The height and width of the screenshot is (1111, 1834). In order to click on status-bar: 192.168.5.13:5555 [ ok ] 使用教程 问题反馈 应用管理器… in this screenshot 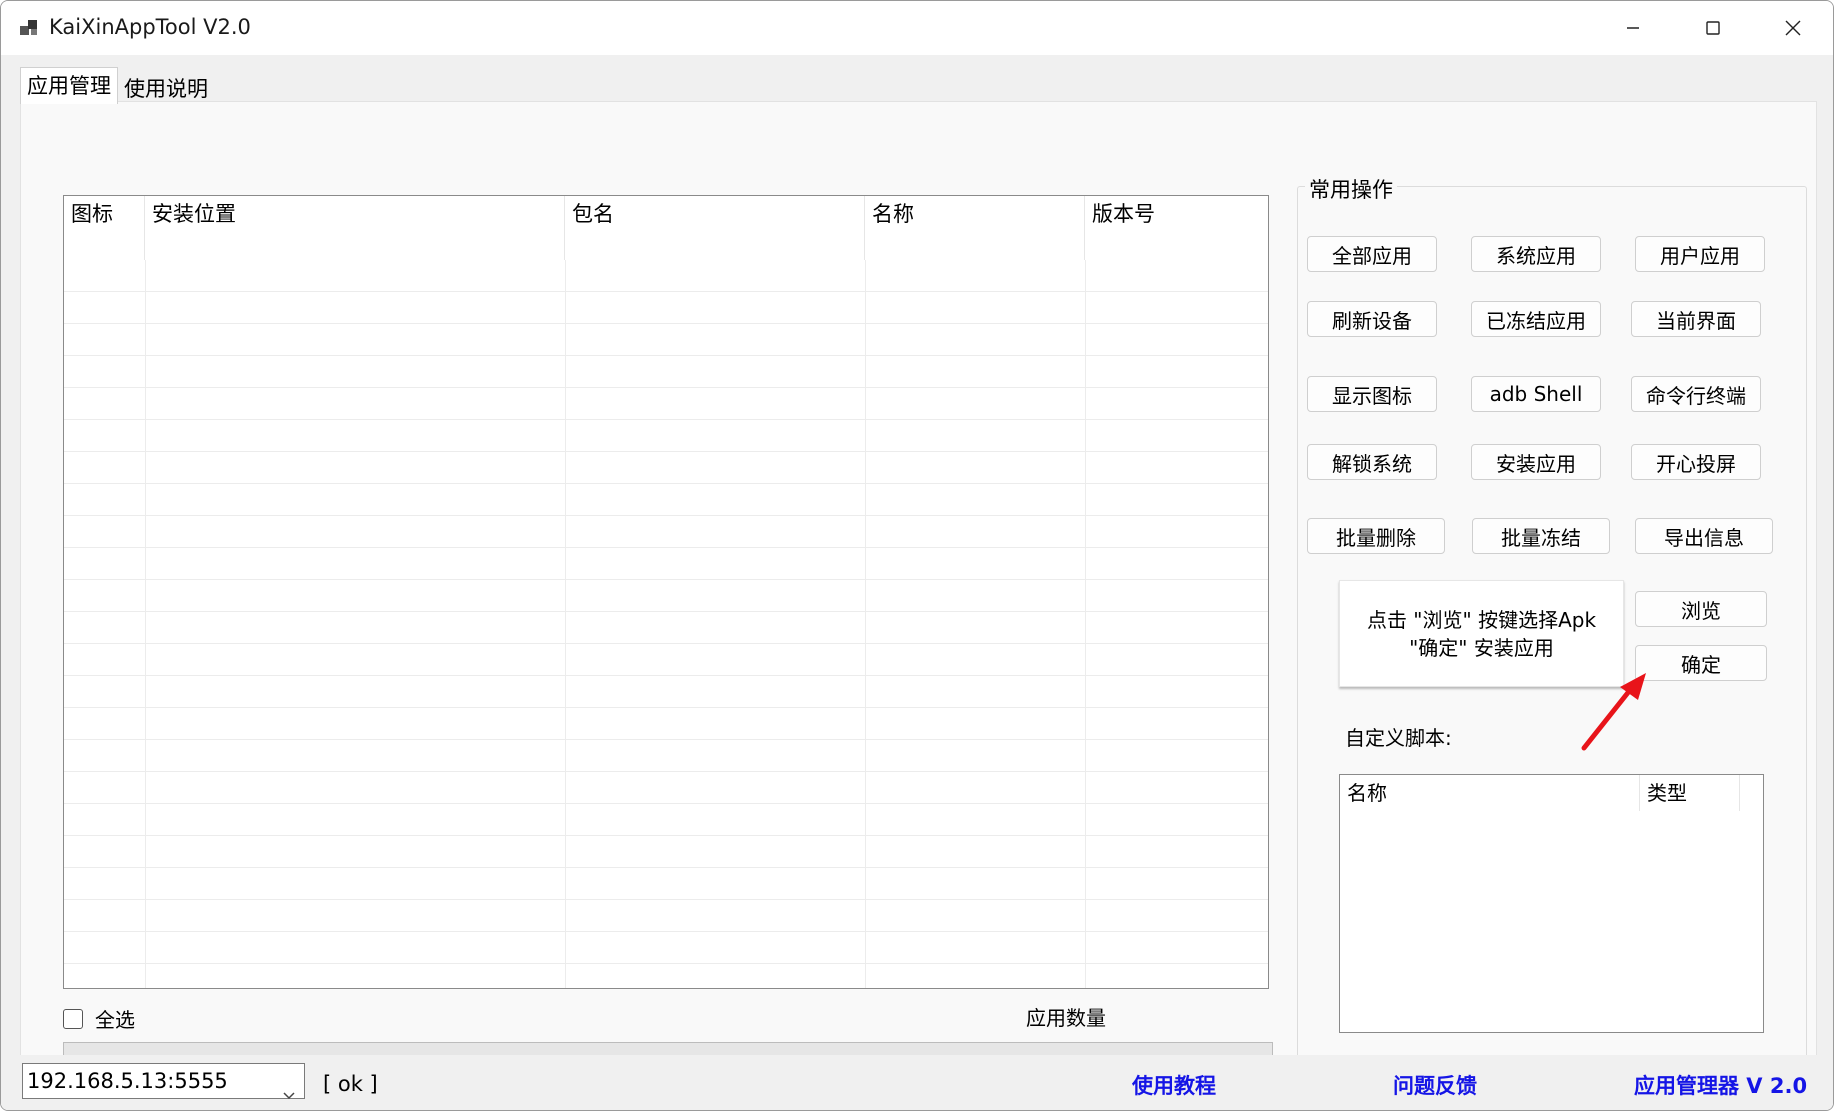, I will do `click(917, 1082)`.